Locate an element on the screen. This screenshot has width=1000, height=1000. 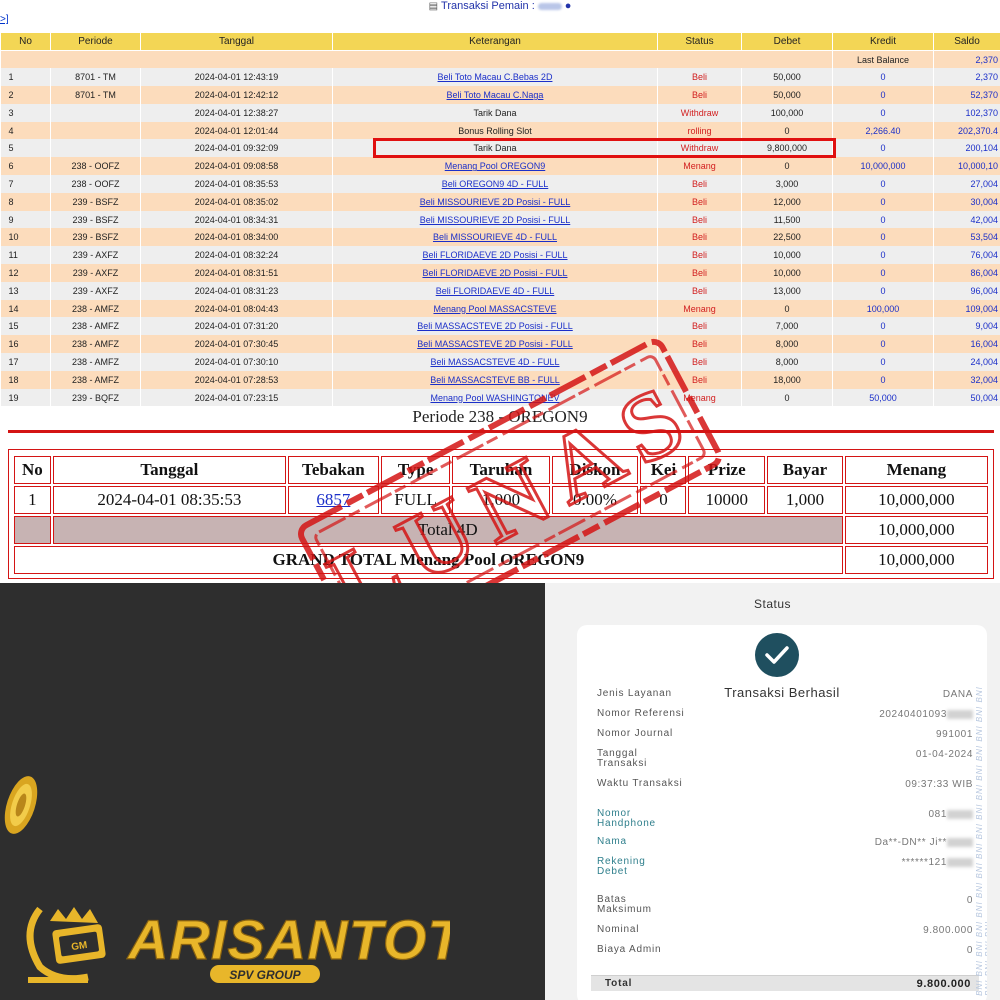
keterangan-link: Menang Pool OREGON9 is located at coordinates (495, 166).